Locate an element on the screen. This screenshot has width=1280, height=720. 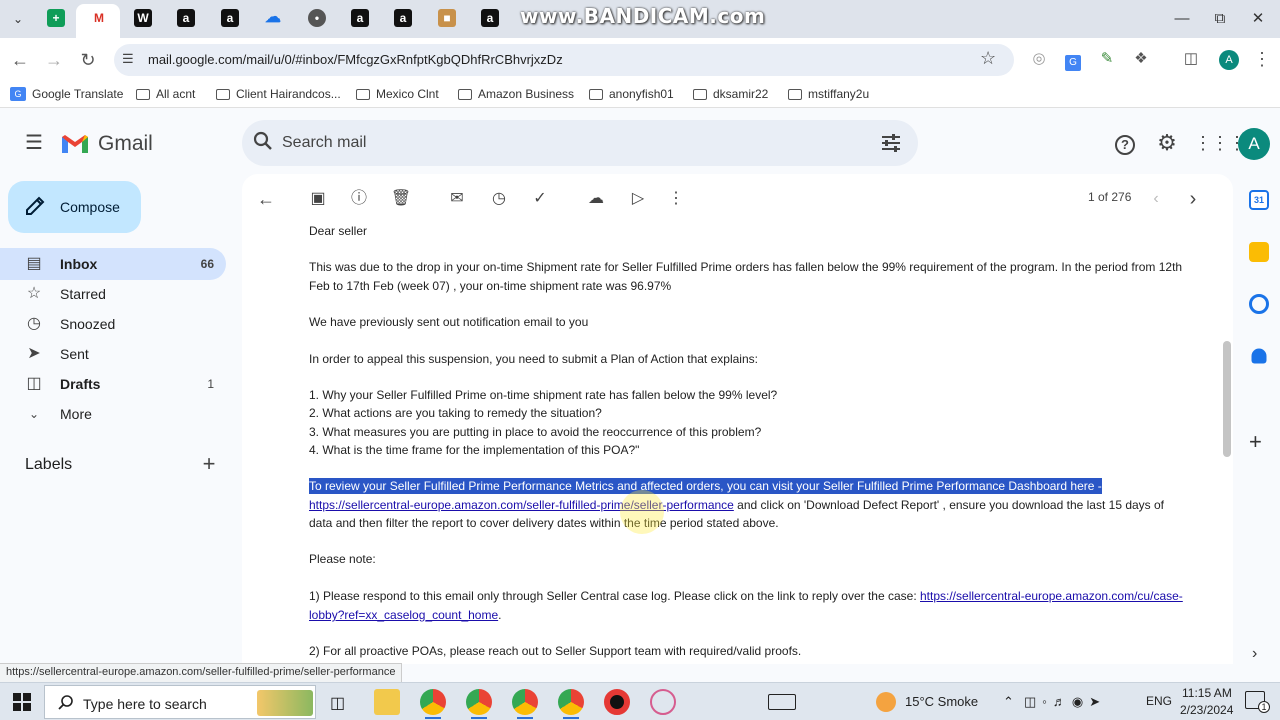
clock-date: 2/23/2024 is located at coordinates (1206, 710).